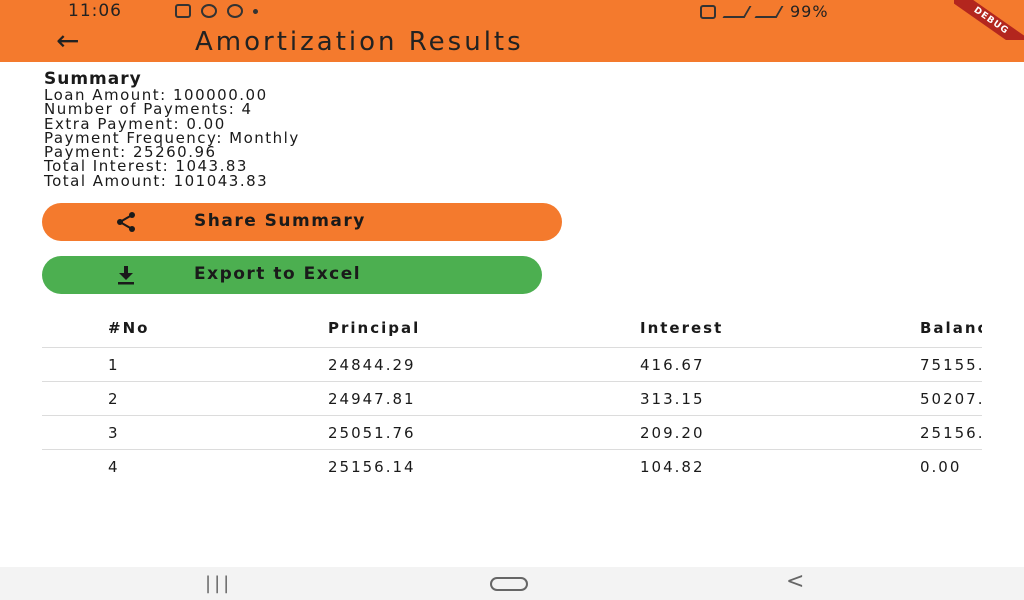  I want to click on cell-principal: 25051.76, so click(372, 433).